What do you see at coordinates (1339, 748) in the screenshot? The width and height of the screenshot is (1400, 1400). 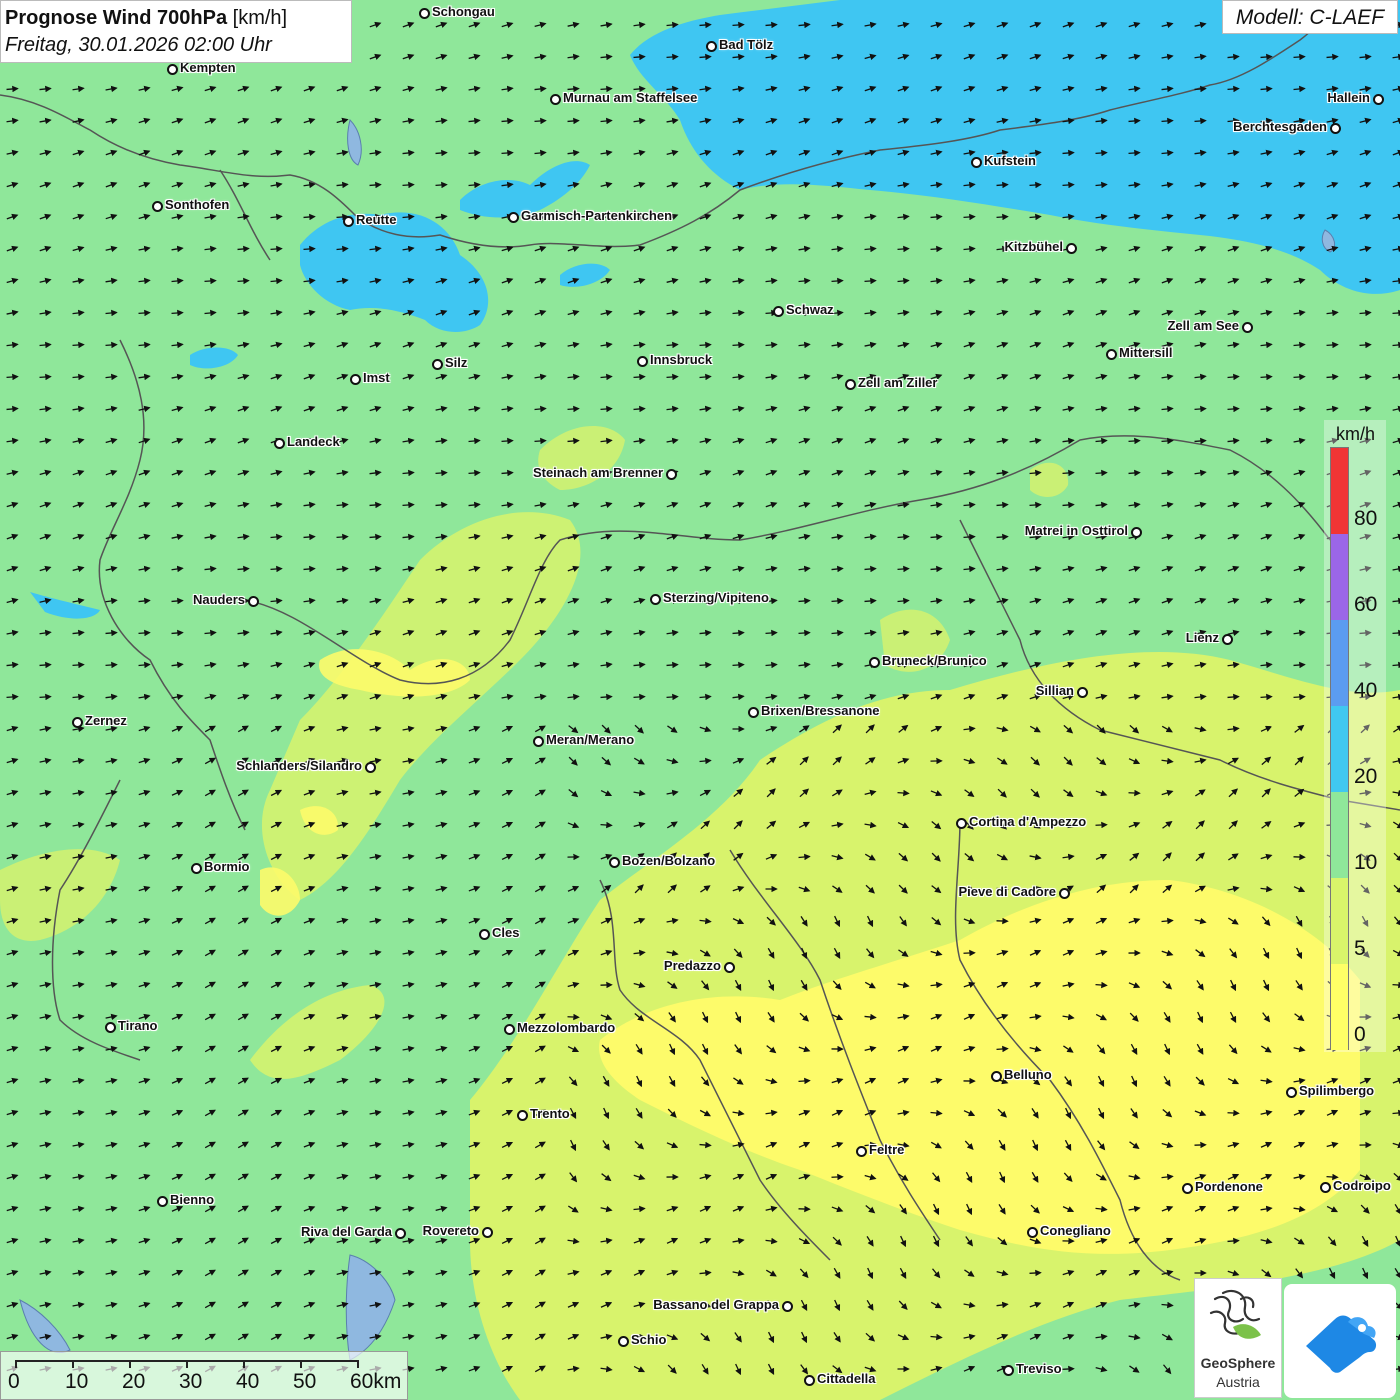 I see `legend-colorbar` at bounding box center [1339, 748].